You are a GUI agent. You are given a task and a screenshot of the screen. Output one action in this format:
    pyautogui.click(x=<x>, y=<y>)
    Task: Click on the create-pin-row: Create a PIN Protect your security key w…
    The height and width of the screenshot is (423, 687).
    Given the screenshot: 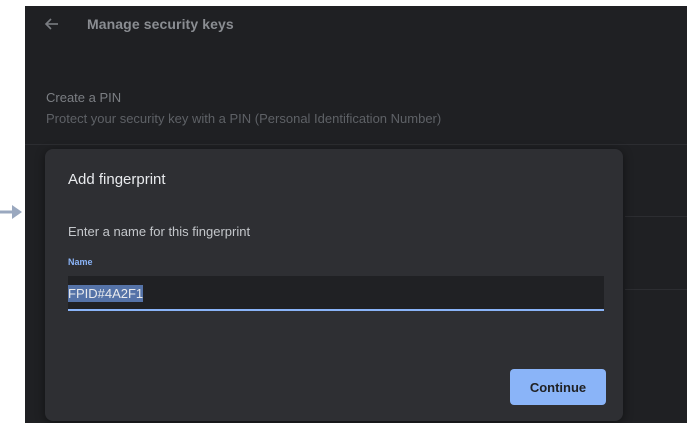 What is the action you would take?
    pyautogui.click(x=356, y=113)
    